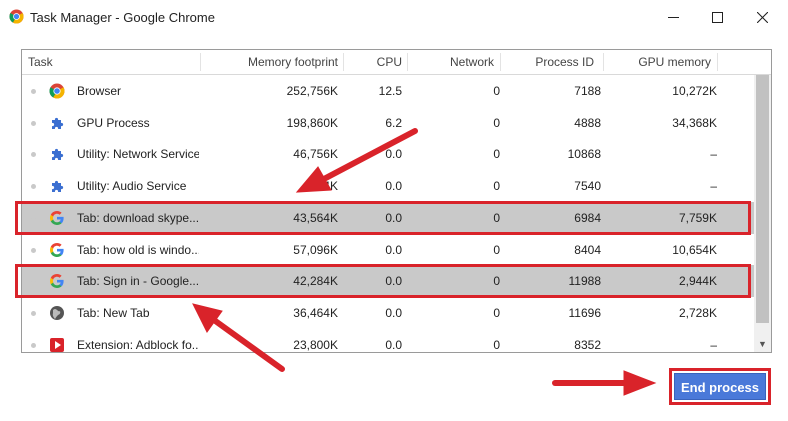 This screenshot has height=421, width=788. Describe the element at coordinates (694, 122) in the screenshot. I see `gpu-memory-value: 34,368K` at that location.